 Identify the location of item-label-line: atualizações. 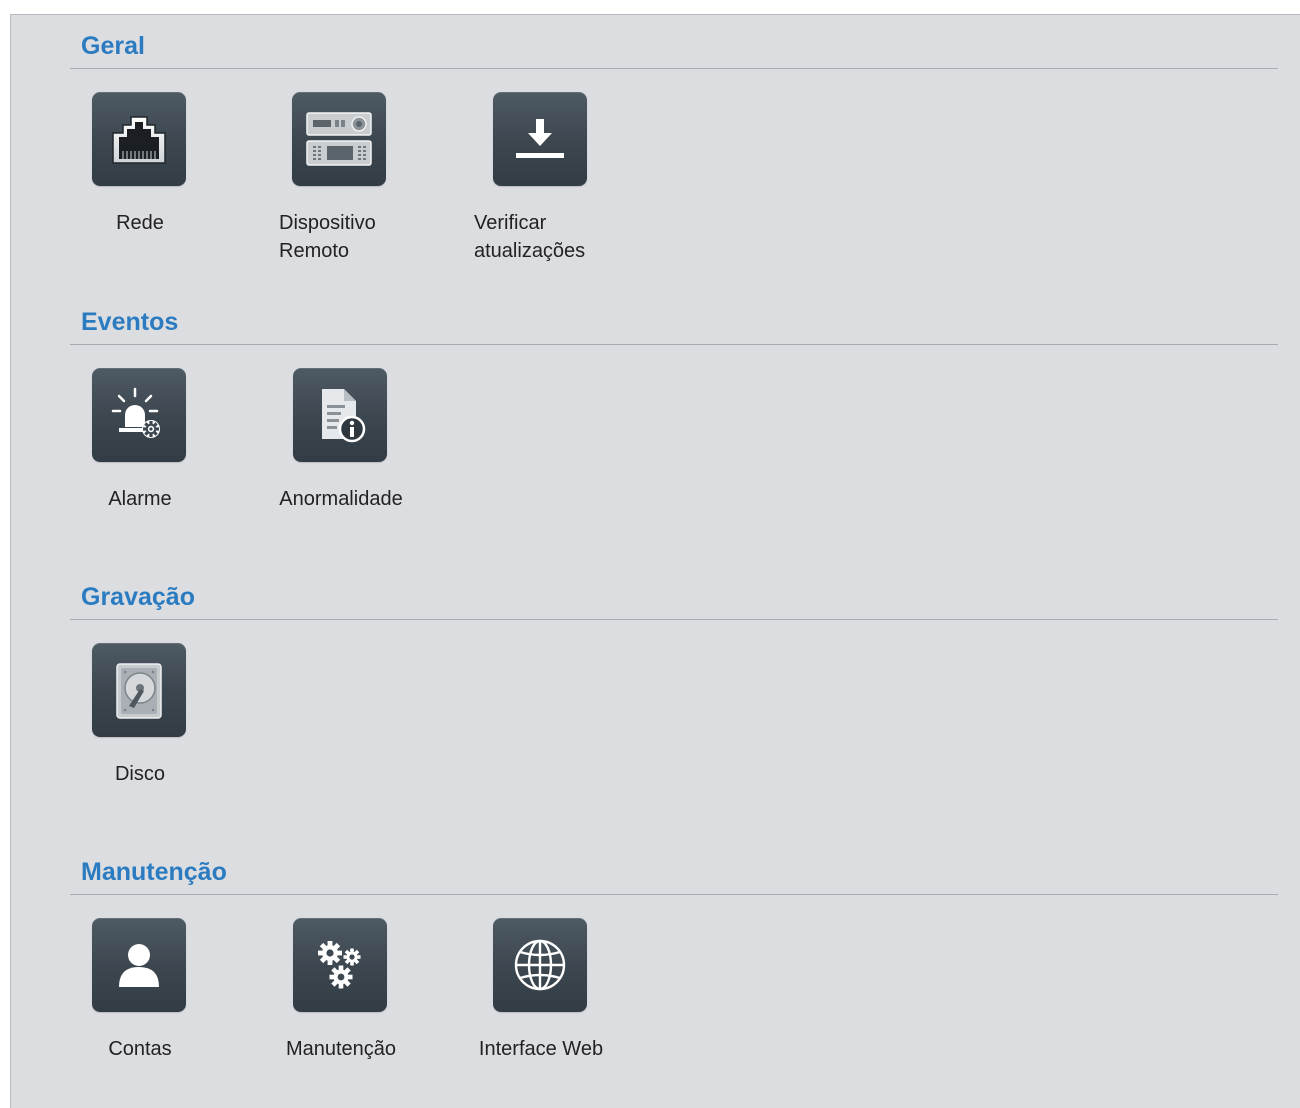
(530, 251).